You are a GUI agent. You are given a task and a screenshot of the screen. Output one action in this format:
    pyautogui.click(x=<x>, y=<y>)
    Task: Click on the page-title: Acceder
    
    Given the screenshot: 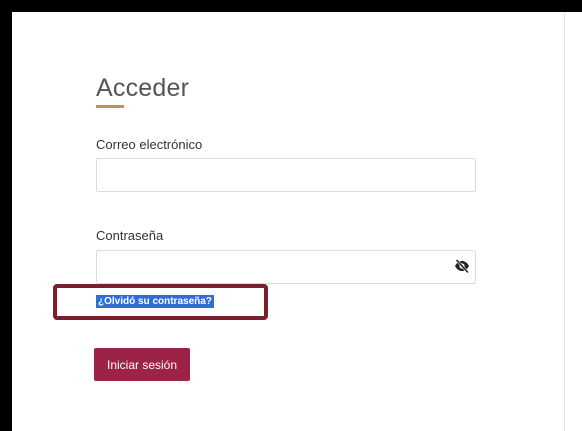 What is the action you would take?
    pyautogui.click(x=143, y=88)
    